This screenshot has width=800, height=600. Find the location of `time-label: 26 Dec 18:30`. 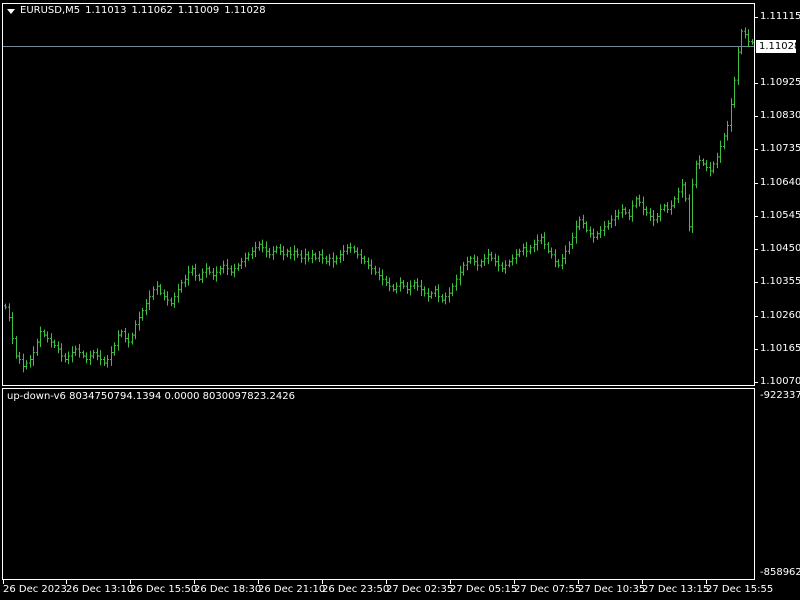

time-label: 26 Dec 18:30 is located at coordinates (228, 589).